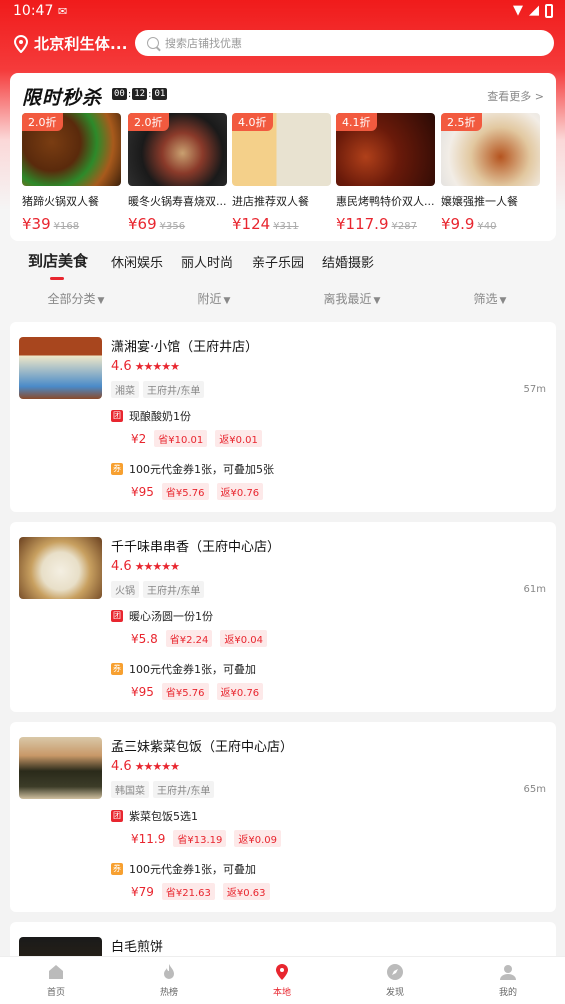  I want to click on filter-label: 全部分类, so click(71, 299).